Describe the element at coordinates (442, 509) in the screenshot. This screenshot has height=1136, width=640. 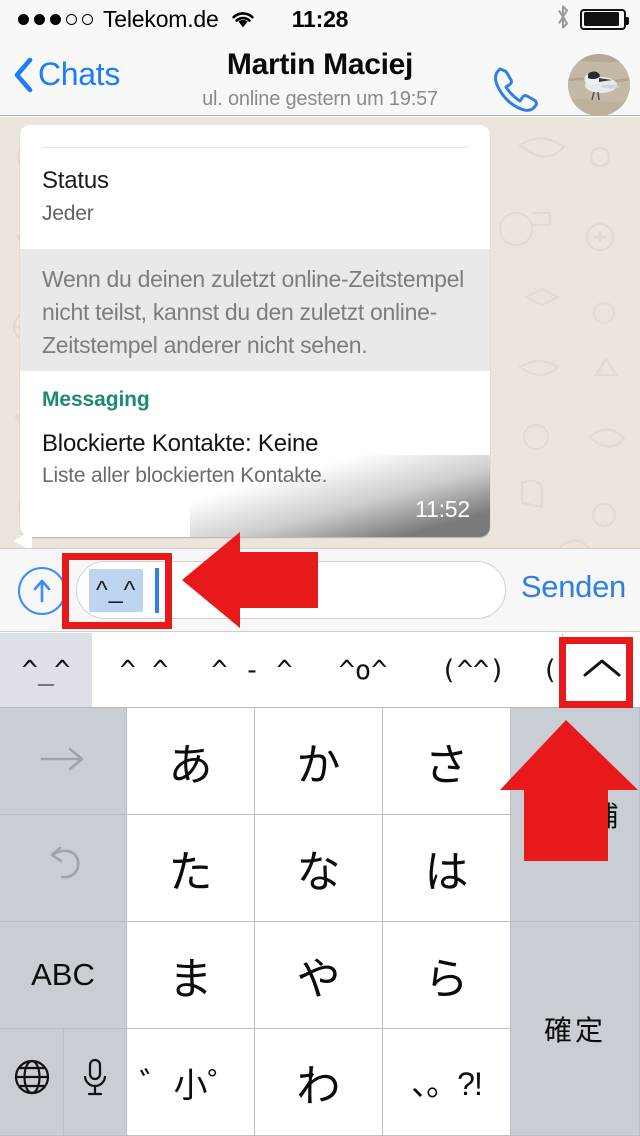
I see `message-timestamp: 11:52` at that location.